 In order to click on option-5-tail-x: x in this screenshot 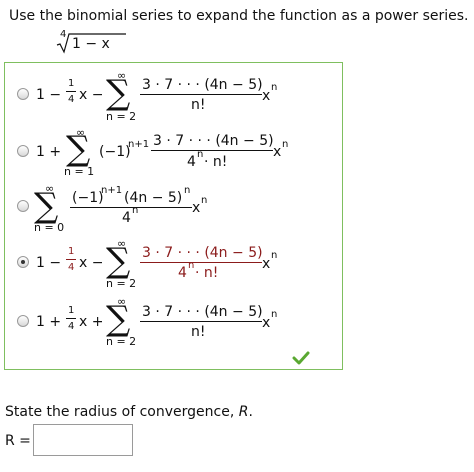, I will do `click(266, 323)`.